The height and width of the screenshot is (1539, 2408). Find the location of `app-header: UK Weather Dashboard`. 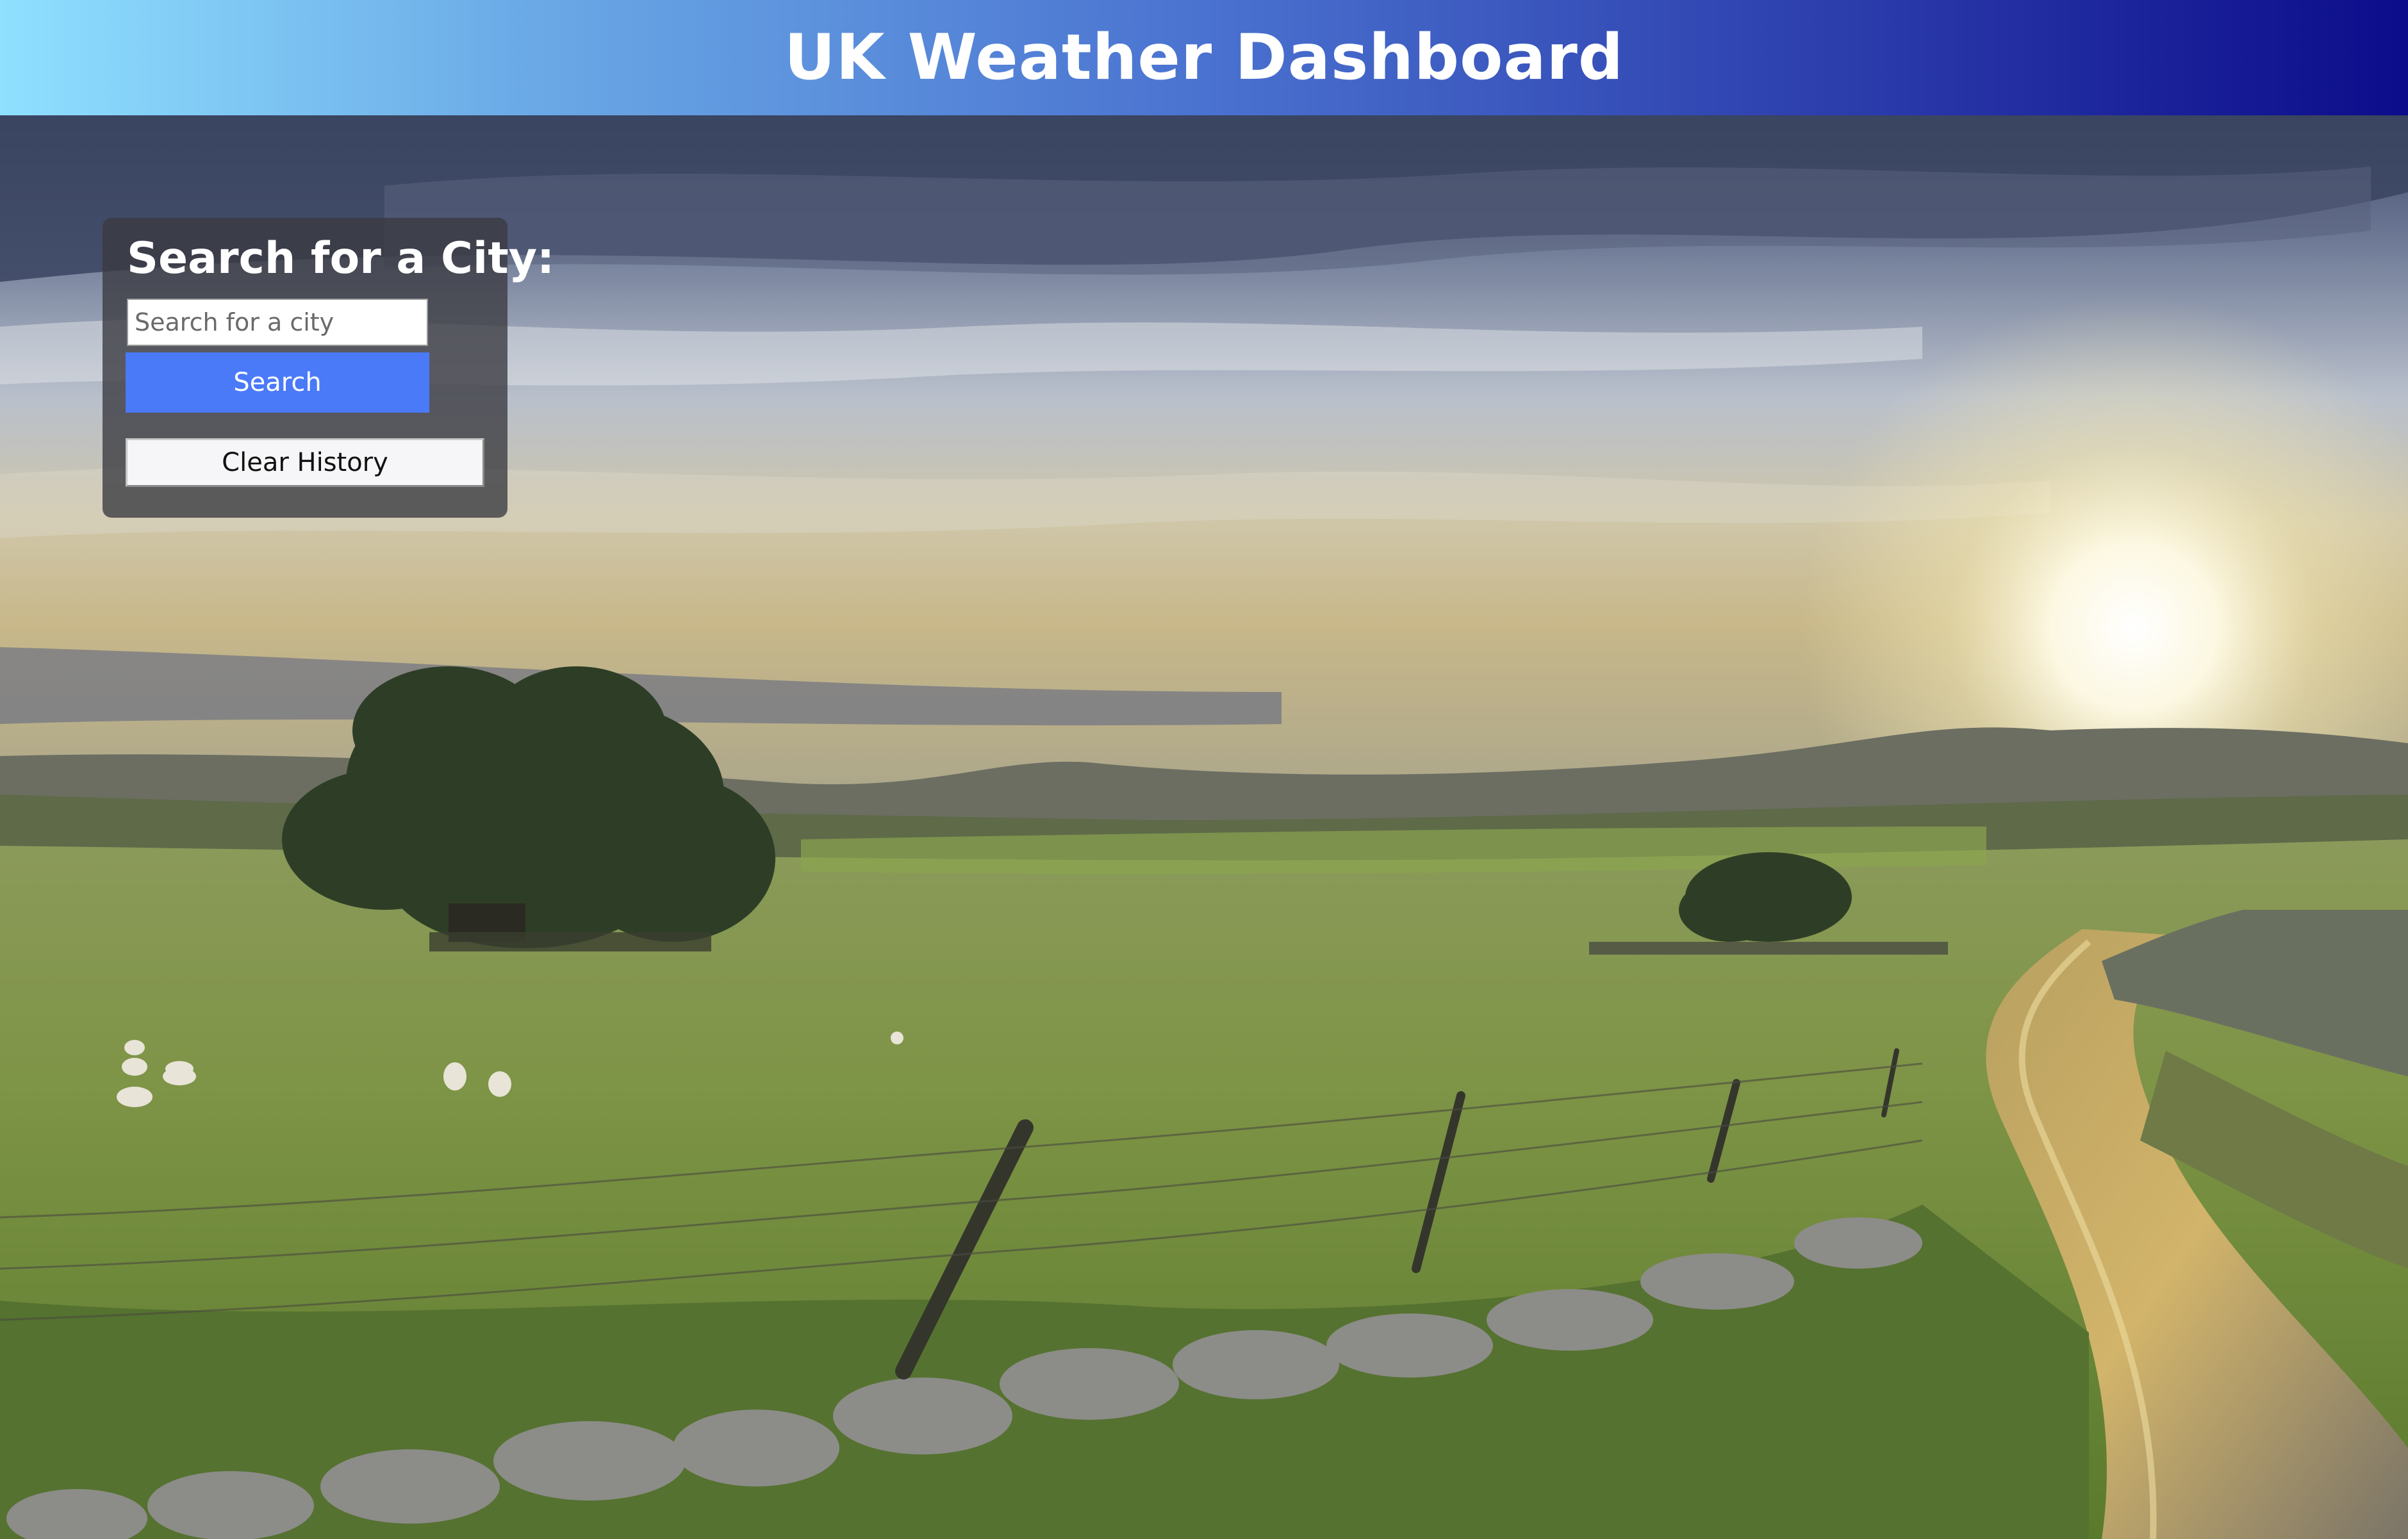

app-header: UK Weather Dashboard is located at coordinates (1204, 57).